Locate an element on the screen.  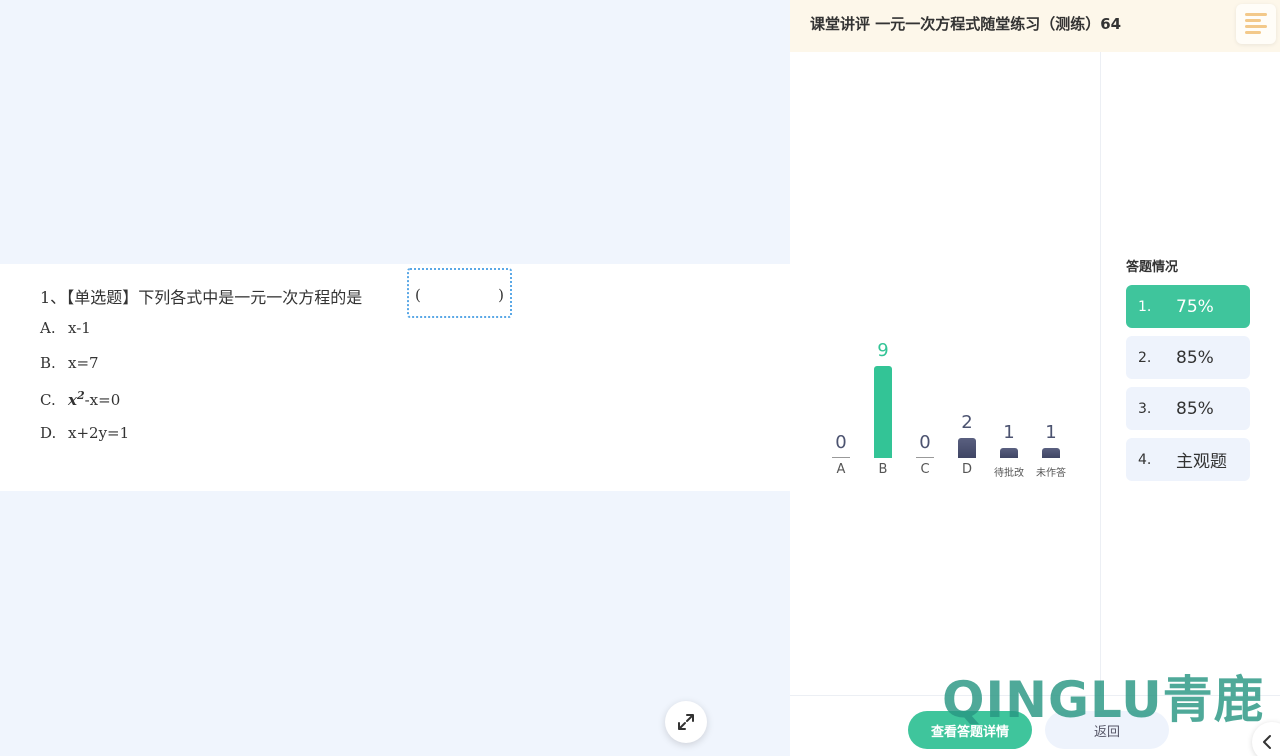
chart-category-label: B is located at coordinates (883, 469).